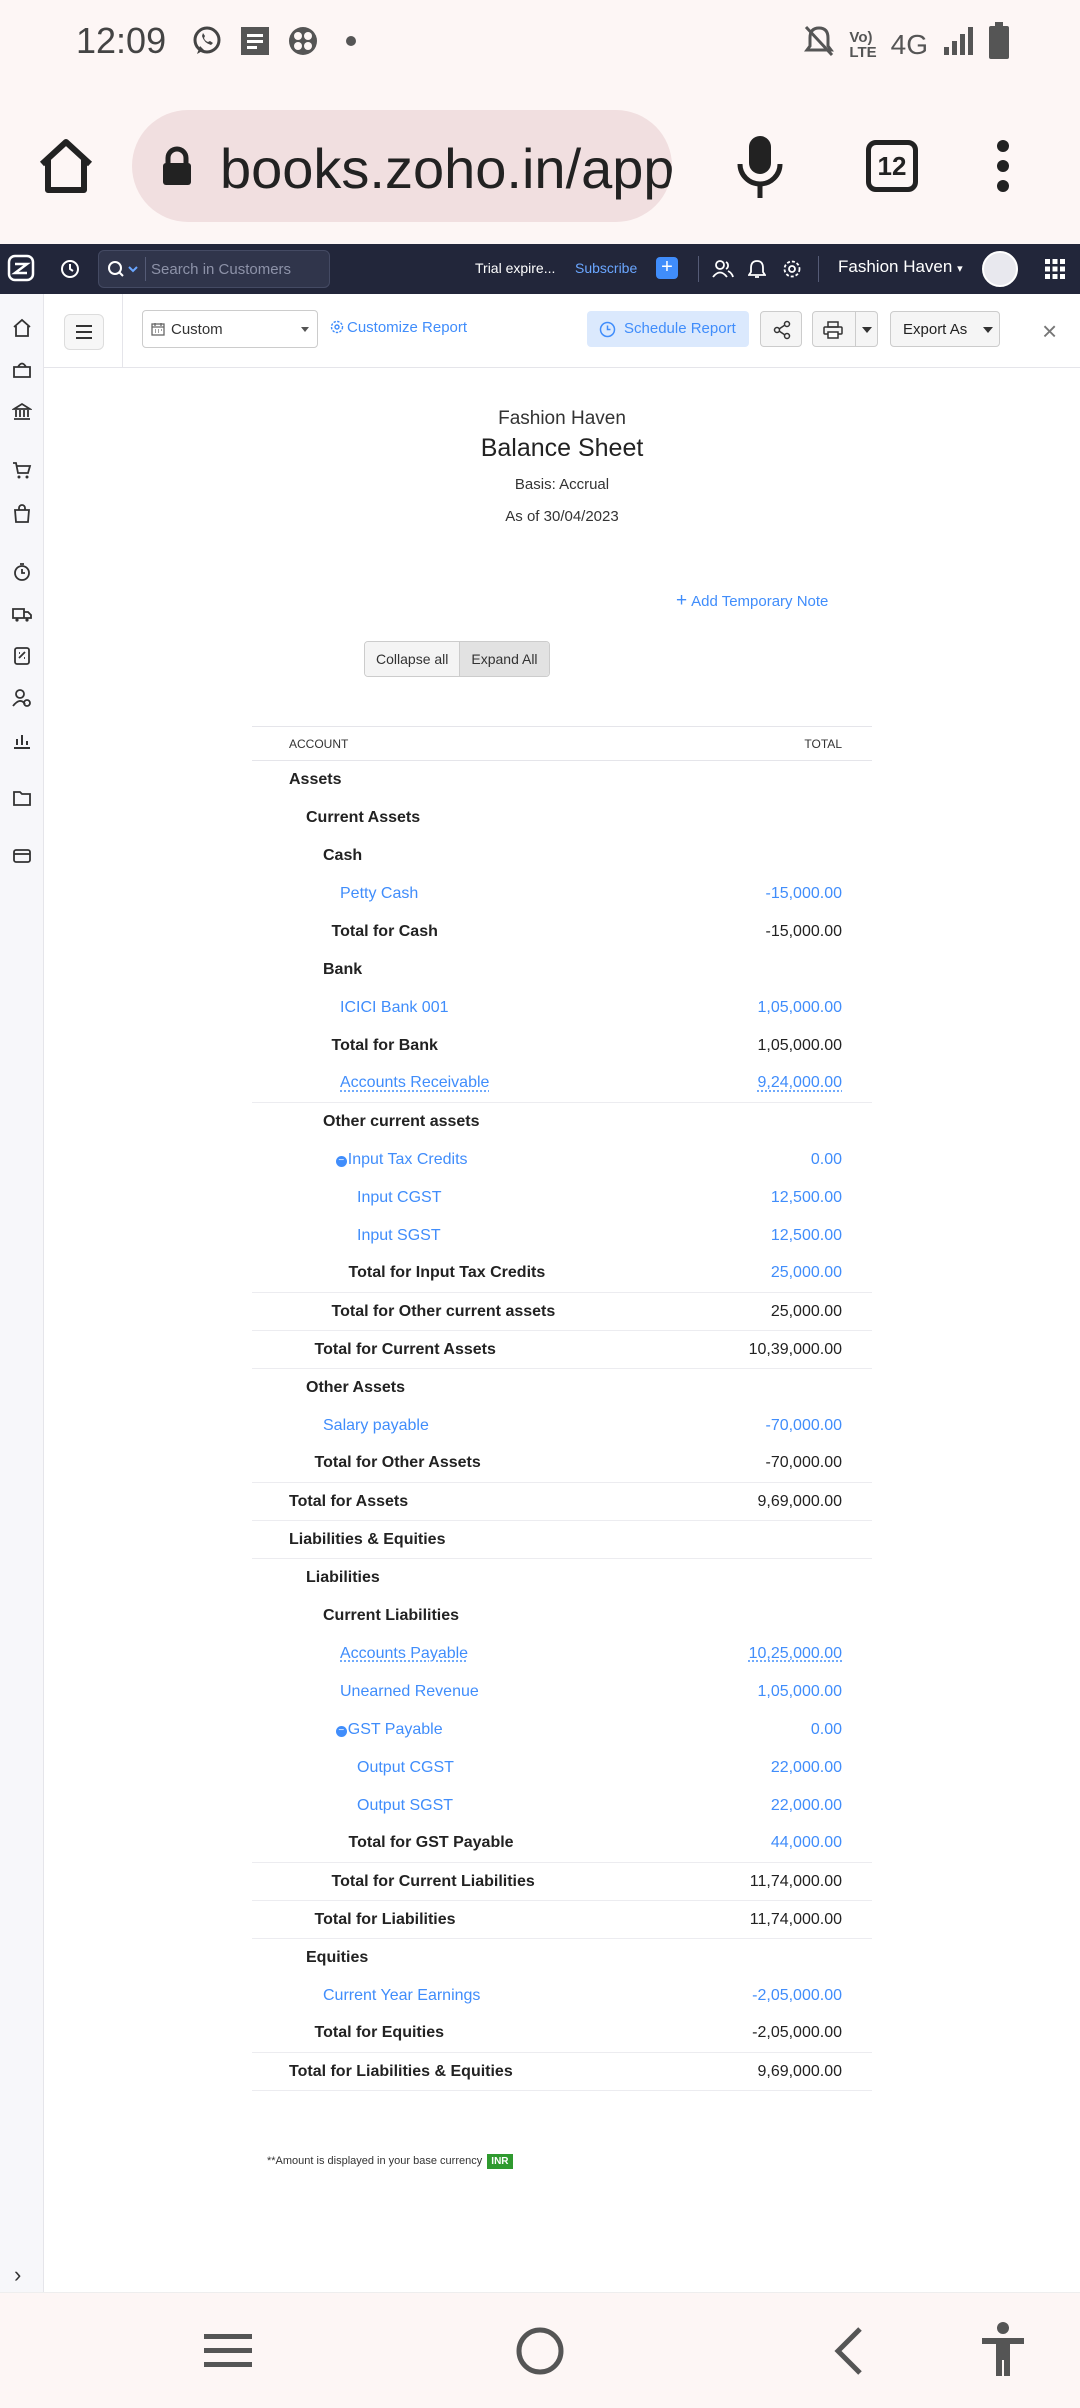 The image size is (1080, 2408). Describe the element at coordinates (472, 1919) in the screenshot. I see `account-cell: Total for Liabilities` at that location.